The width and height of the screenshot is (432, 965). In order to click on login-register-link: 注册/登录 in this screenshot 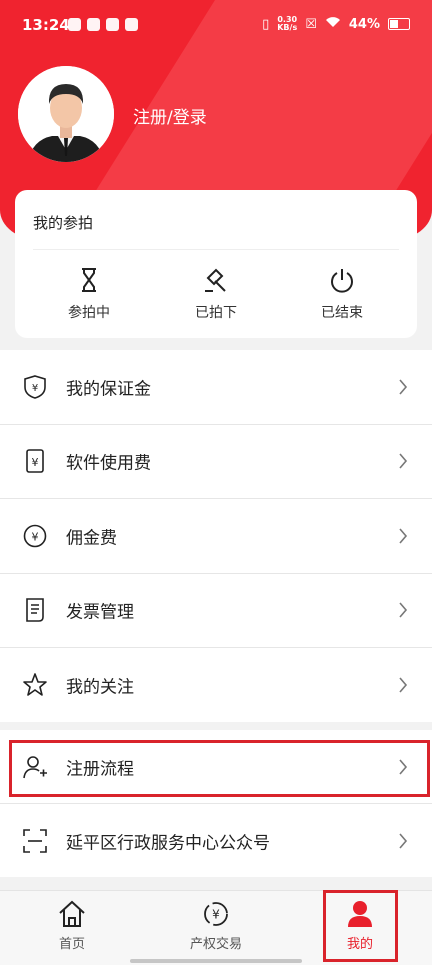, I will do `click(170, 115)`.